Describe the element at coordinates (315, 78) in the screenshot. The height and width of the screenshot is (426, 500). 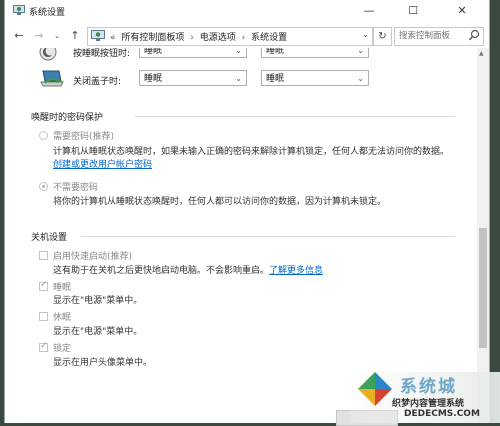
I see `close-lid-plugged-in-select: 睡眠 ⌄` at that location.